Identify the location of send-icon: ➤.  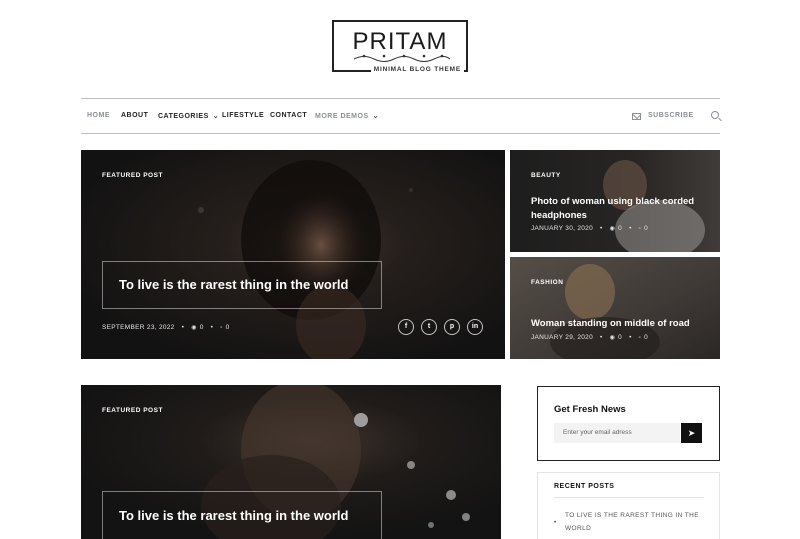
(691, 433).